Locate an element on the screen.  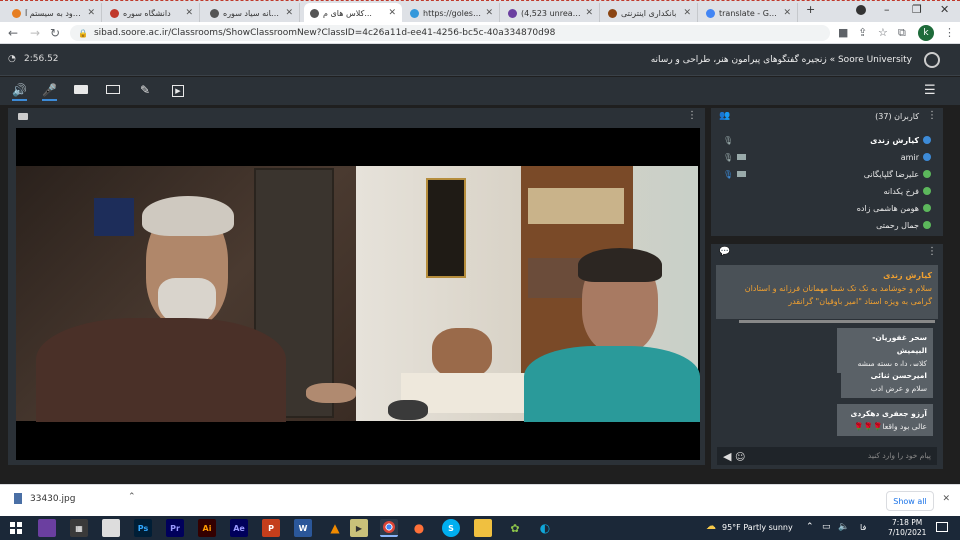
screen-share-icon is located at coordinates (113, 89).